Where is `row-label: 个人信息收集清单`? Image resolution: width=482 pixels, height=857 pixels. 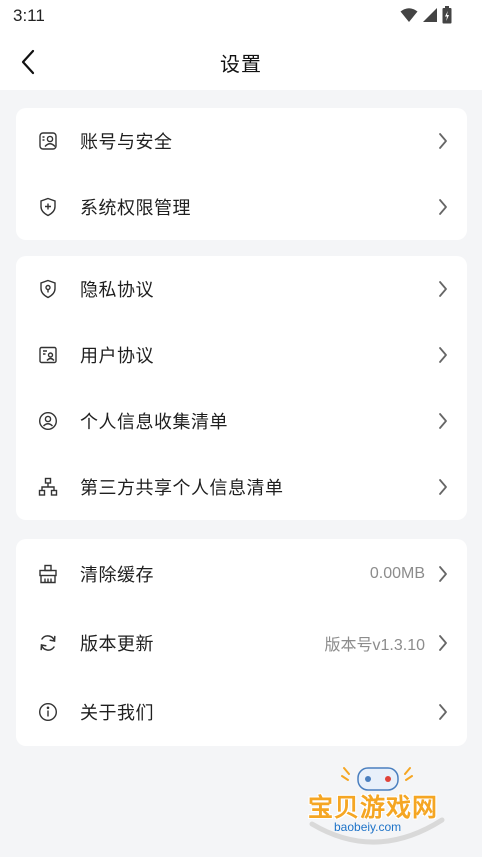
row-label: 个人信息收集清单 is located at coordinates (154, 422).